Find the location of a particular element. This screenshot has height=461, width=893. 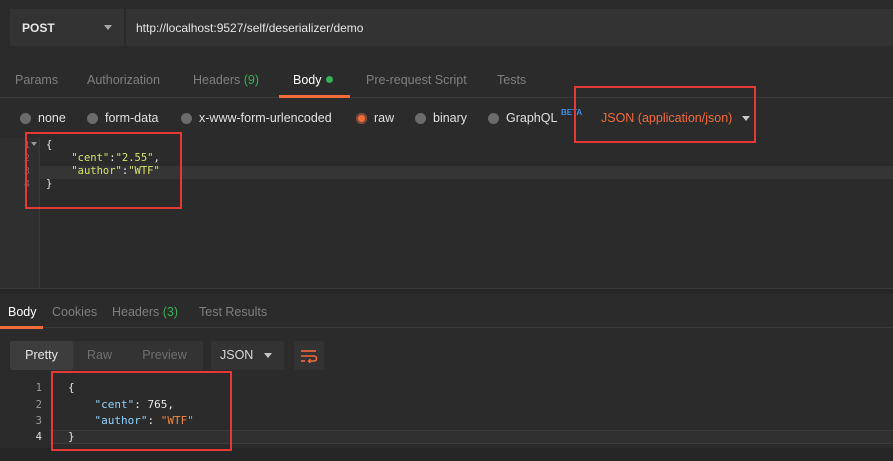

line-number: 4 is located at coordinates (38, 437).